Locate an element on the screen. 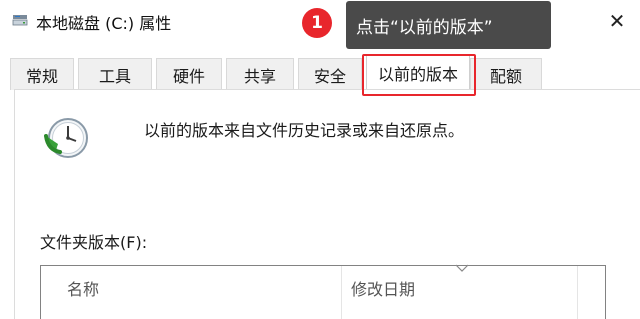 The height and width of the screenshot is (319, 640). tab-hardware: 硬件 is located at coordinates (189, 74).